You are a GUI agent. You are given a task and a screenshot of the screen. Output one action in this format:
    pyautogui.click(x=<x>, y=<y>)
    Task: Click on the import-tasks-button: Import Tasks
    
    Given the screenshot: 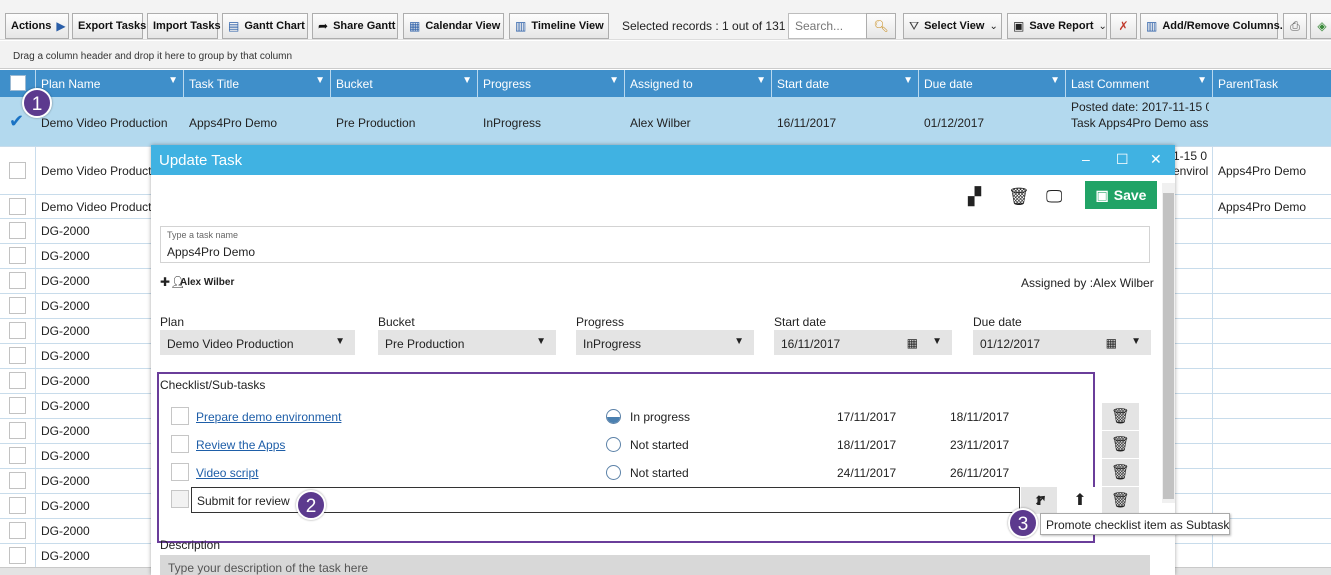 What is the action you would take?
    pyautogui.click(x=184, y=26)
    